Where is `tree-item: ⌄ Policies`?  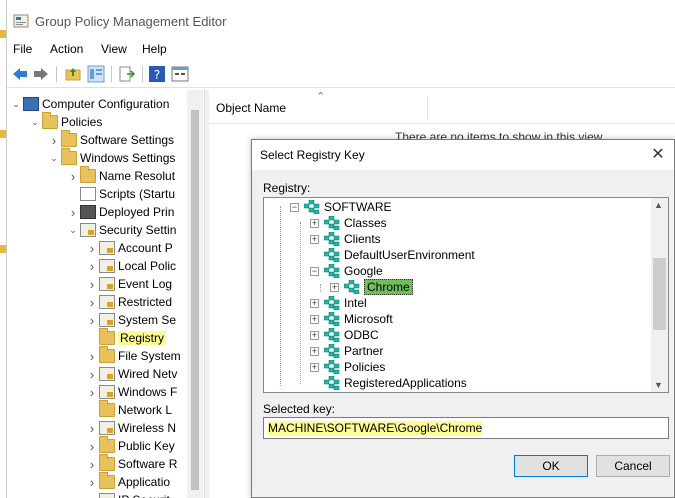 tree-item: ⌄ Policies is located at coordinates (65, 121).